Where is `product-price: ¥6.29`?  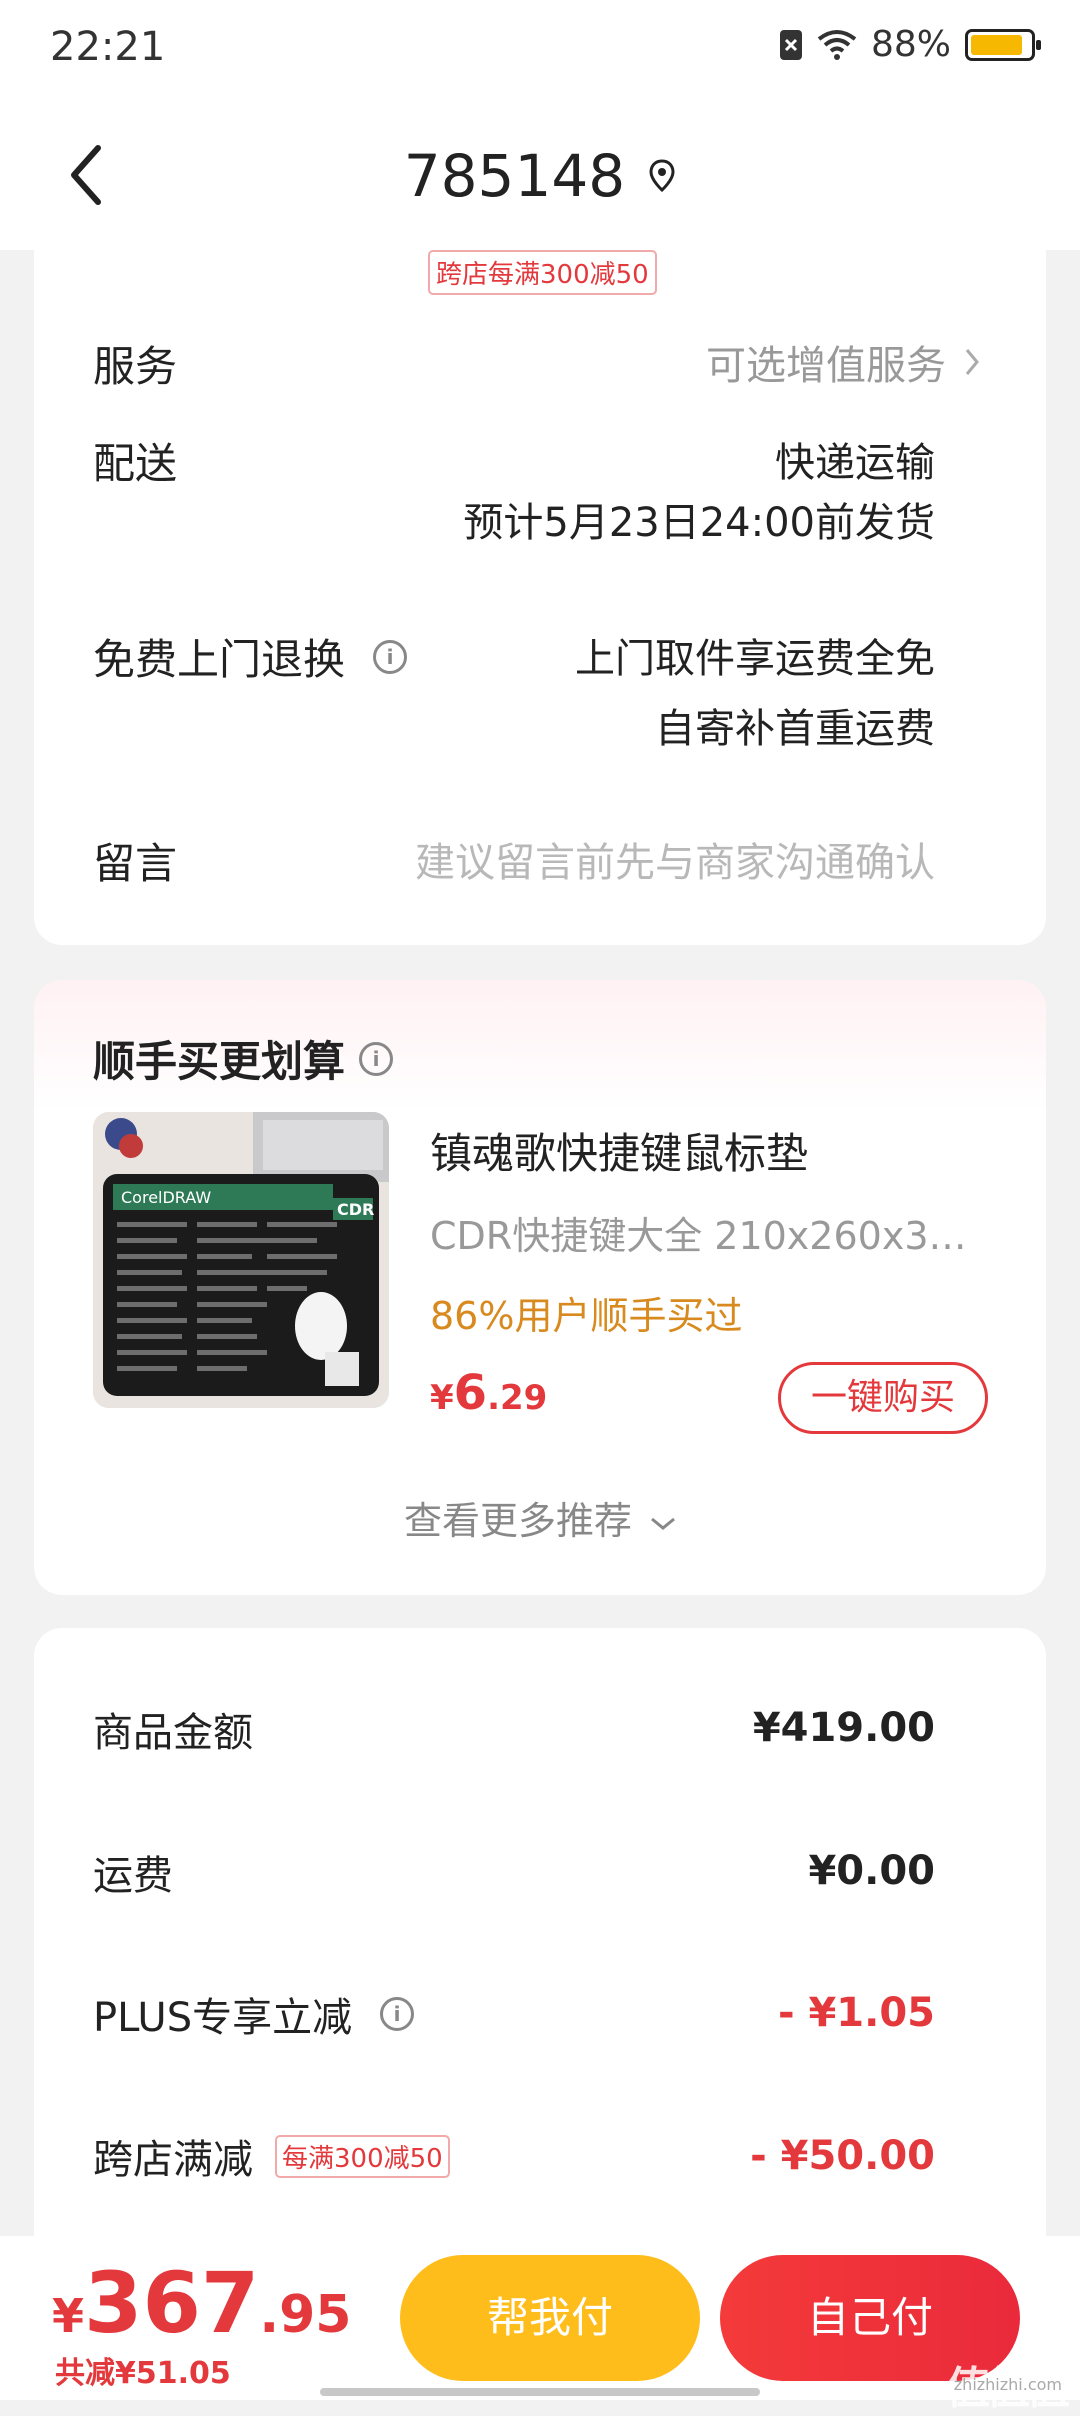
product-price: ¥6.29 is located at coordinates (488, 1393).